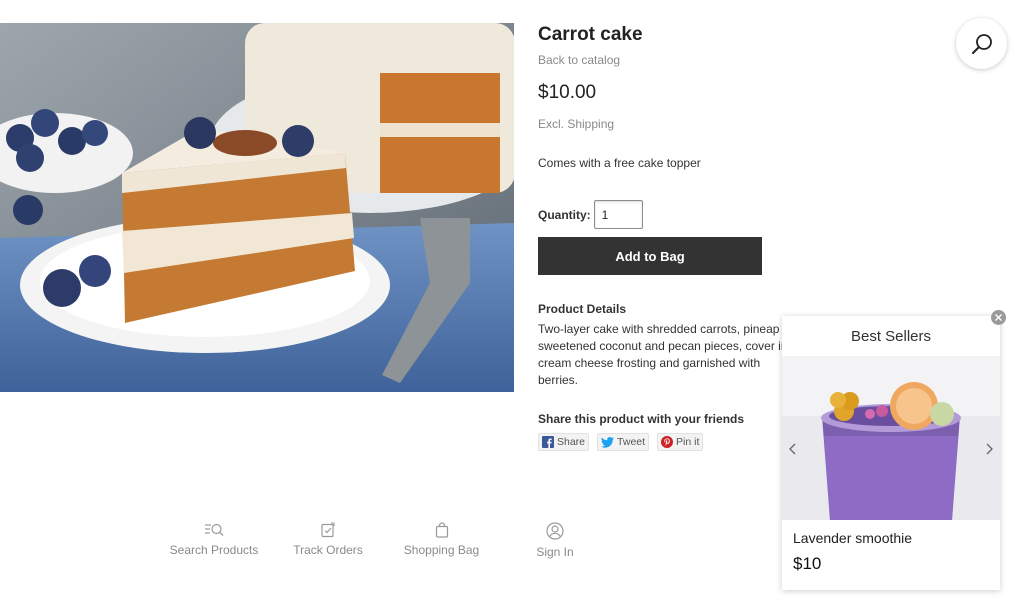  I want to click on facebook-share-label: Share, so click(571, 442).